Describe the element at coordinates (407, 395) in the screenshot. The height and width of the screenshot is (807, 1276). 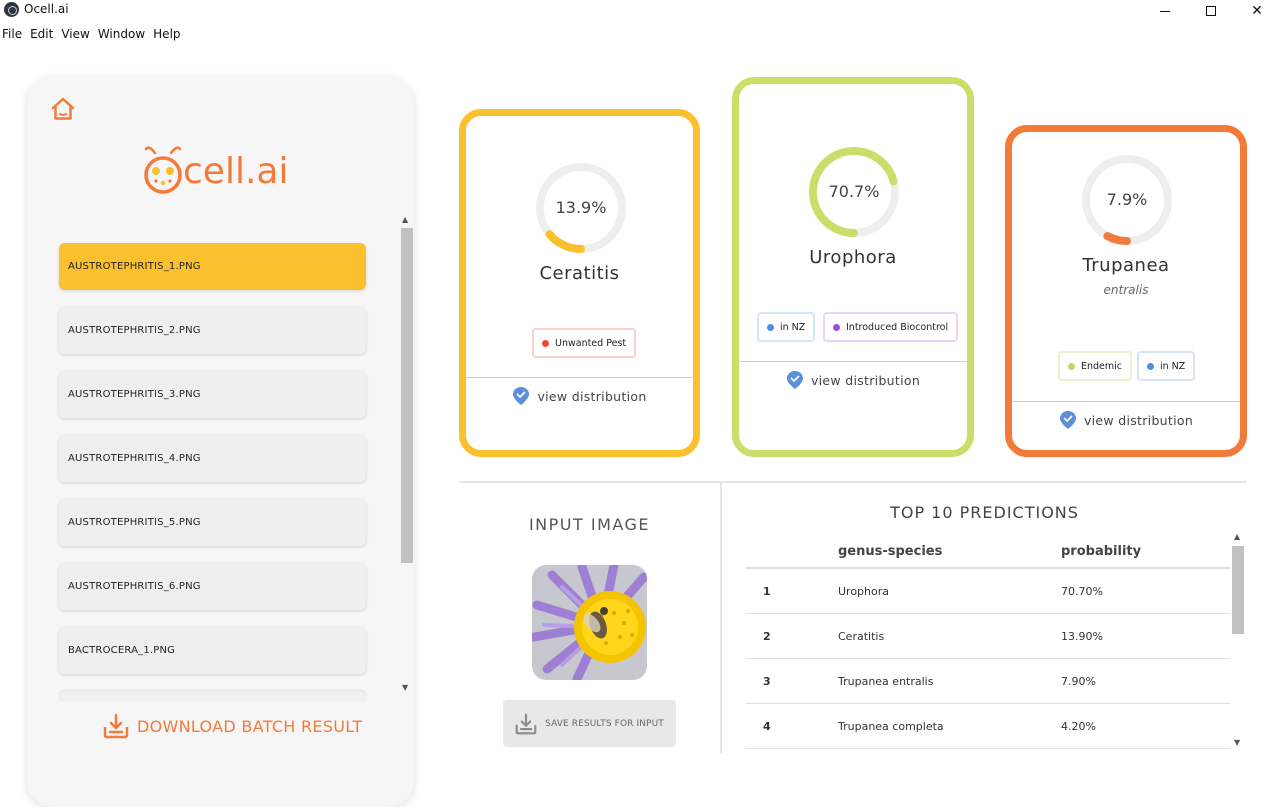
I see `file-list-scrollbar` at that location.